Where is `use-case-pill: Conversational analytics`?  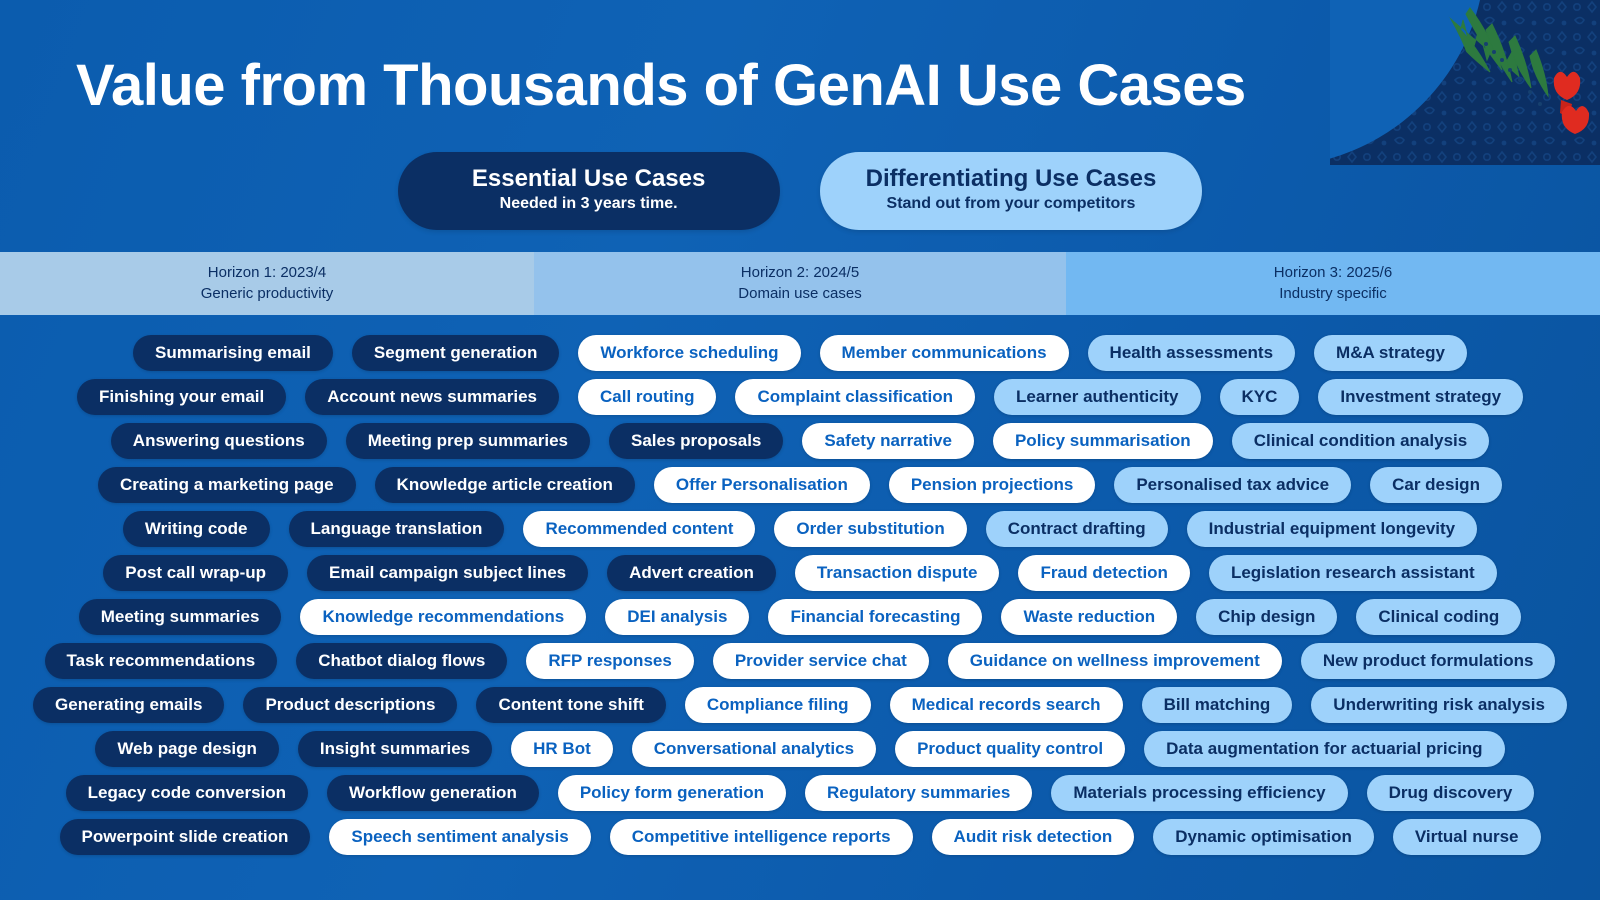
use-case-pill: Conversational analytics is located at coordinates (754, 749).